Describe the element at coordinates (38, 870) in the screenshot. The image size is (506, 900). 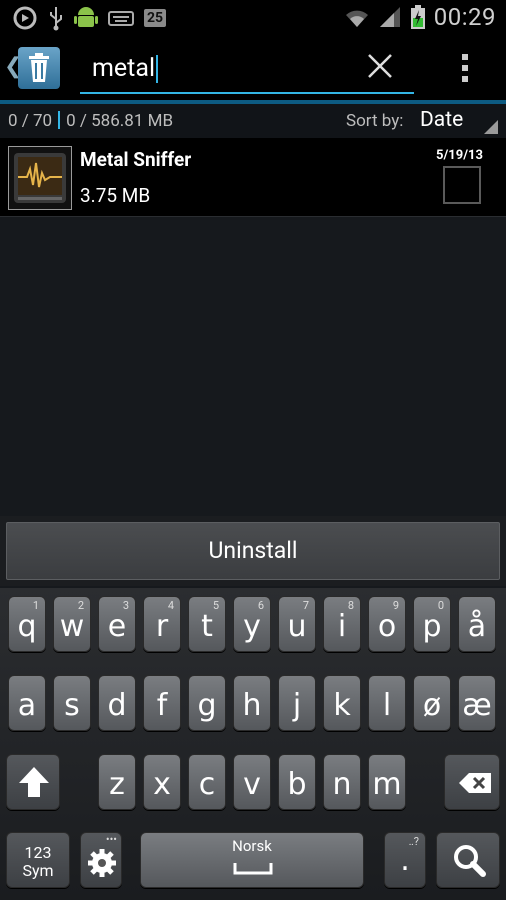
I see `symbols-key-label-2: Sym` at that location.